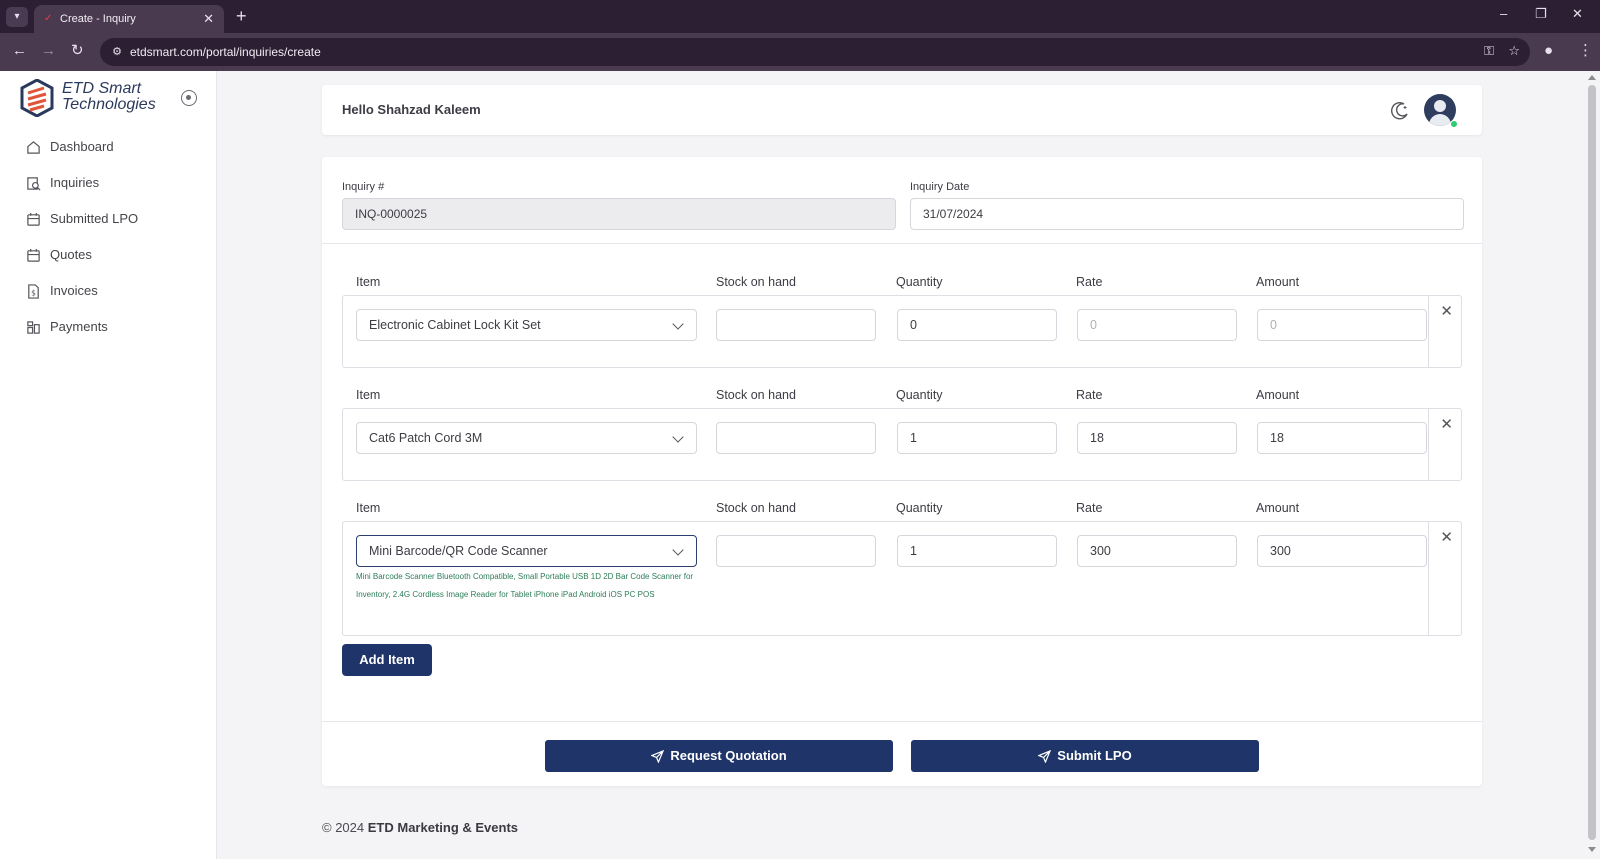 The image size is (1600, 859). I want to click on logo-text: ETD Smart Technologies, so click(109, 97).